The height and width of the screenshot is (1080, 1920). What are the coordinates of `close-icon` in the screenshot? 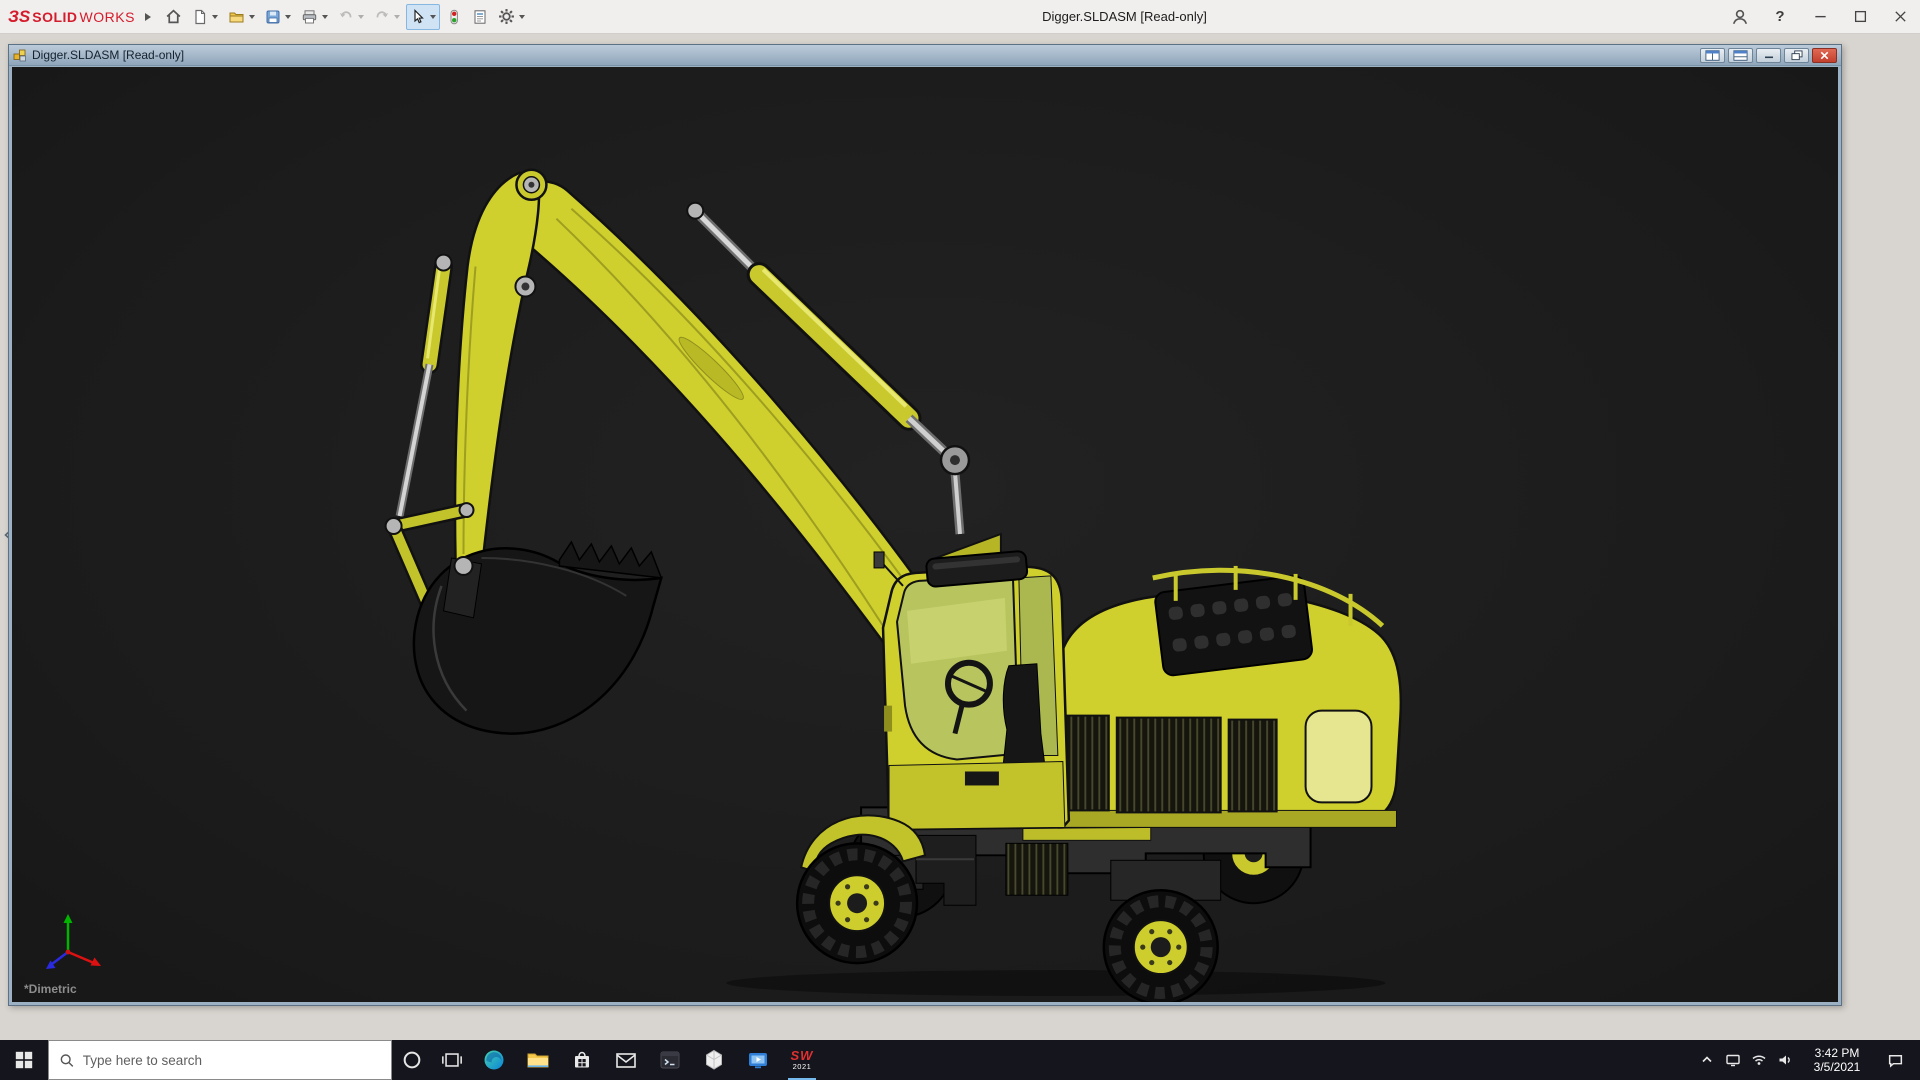 It's located at (1900, 16).